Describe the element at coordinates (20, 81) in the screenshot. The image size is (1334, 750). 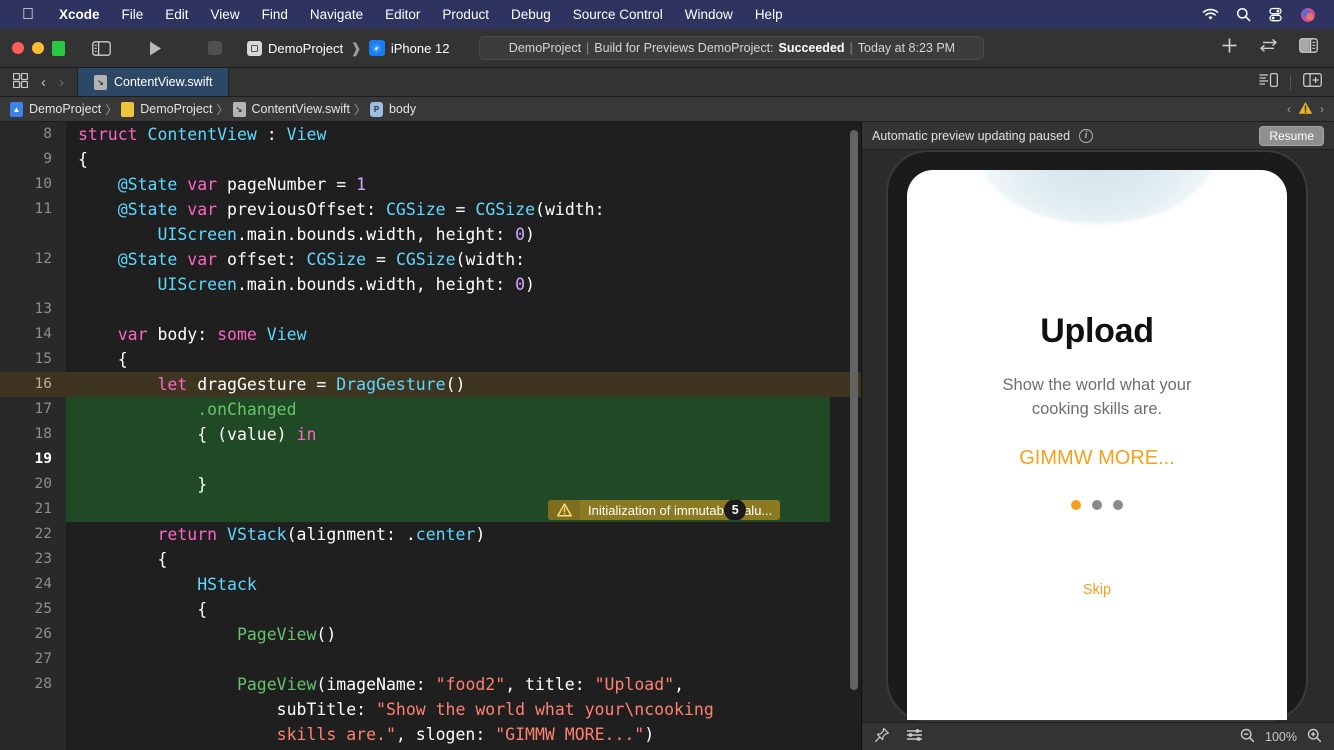
I see `grid-view-icon` at that location.